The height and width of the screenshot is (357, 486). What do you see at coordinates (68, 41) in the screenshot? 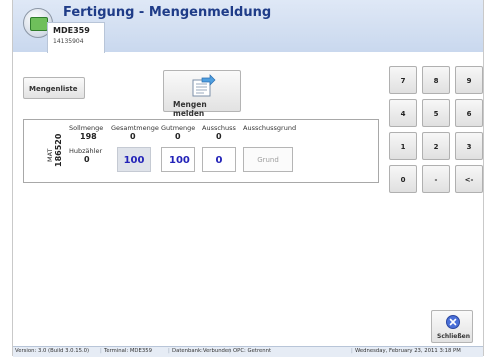
I see `station-id: 14135904` at bounding box center [68, 41].